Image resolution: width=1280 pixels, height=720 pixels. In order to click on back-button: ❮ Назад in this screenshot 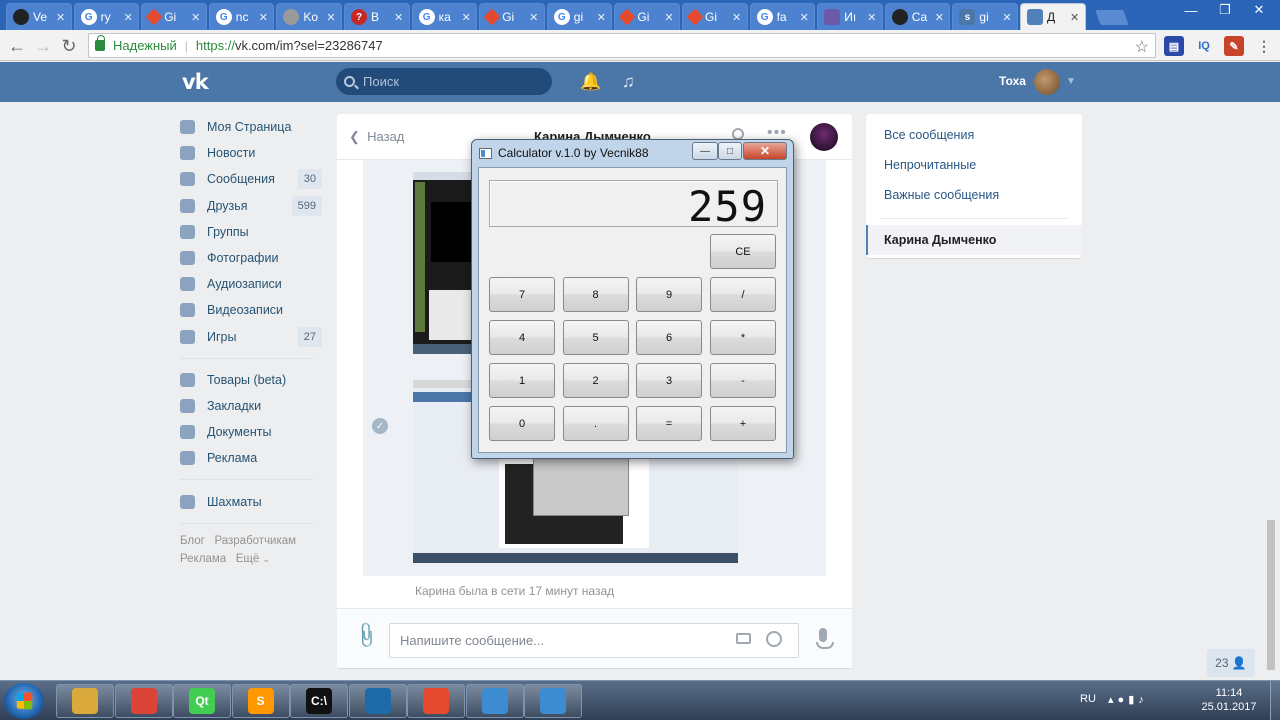, I will do `click(376, 137)`.